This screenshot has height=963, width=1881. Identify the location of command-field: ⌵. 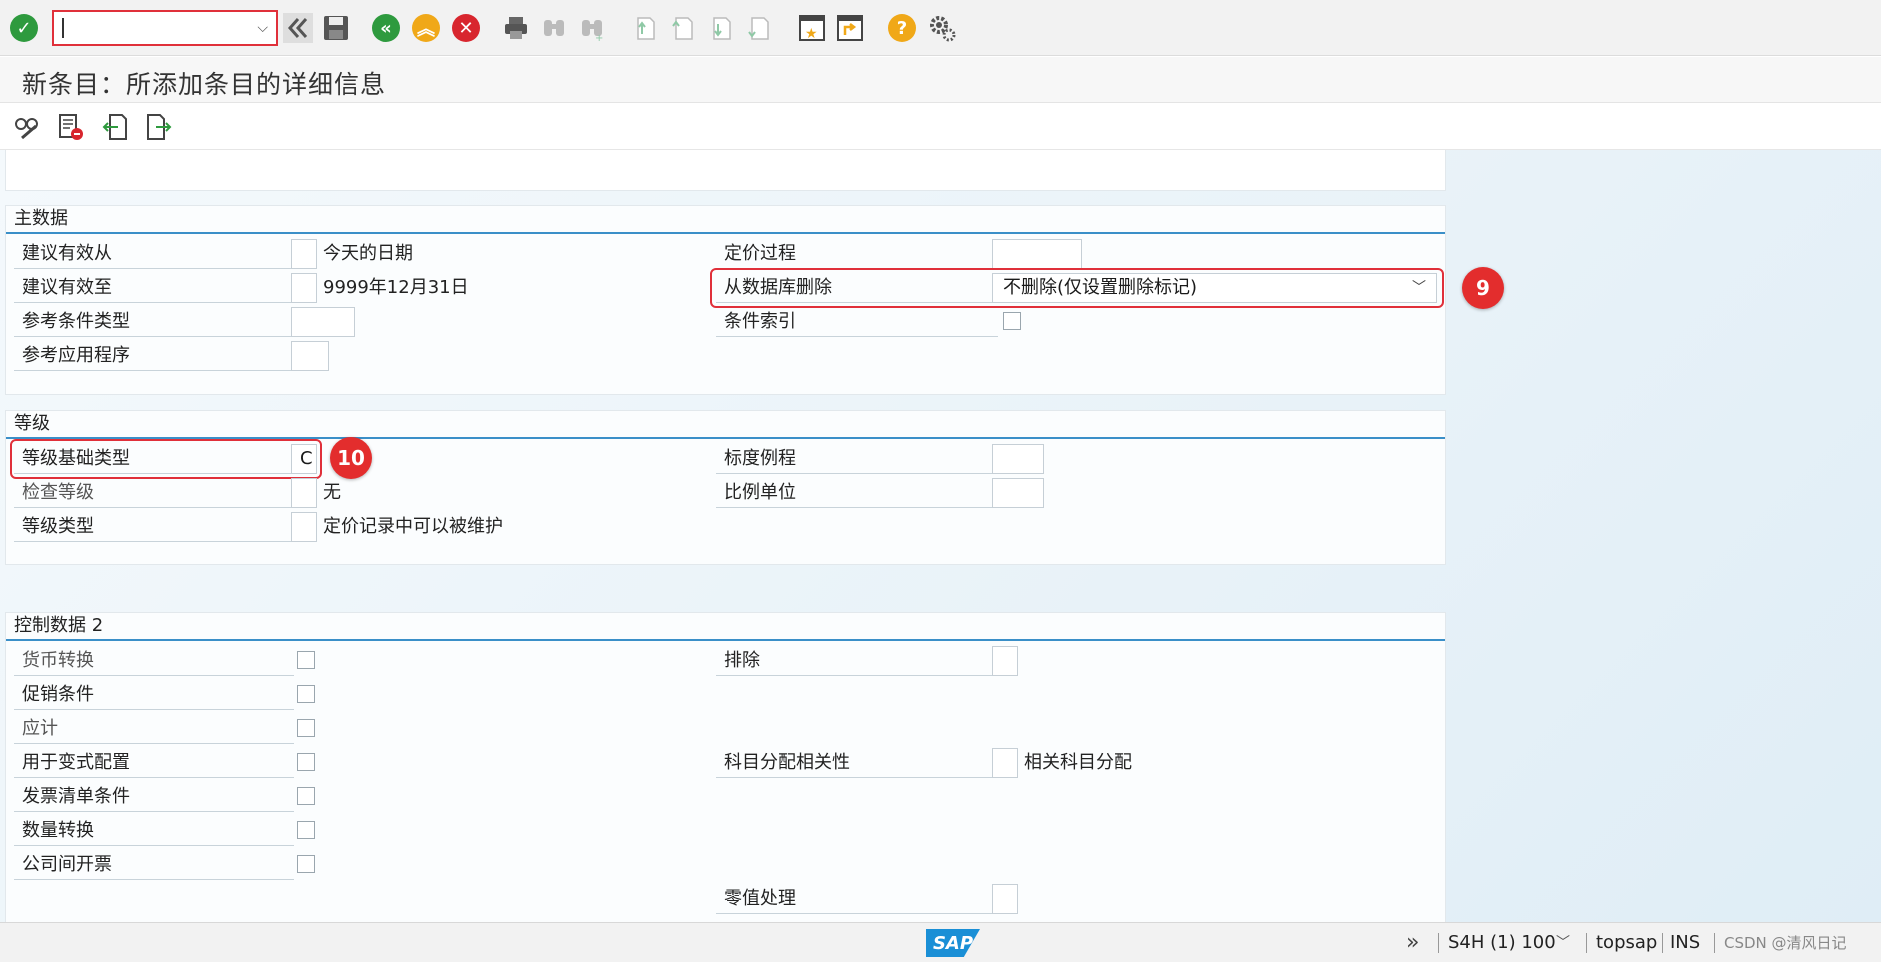
(165, 28).